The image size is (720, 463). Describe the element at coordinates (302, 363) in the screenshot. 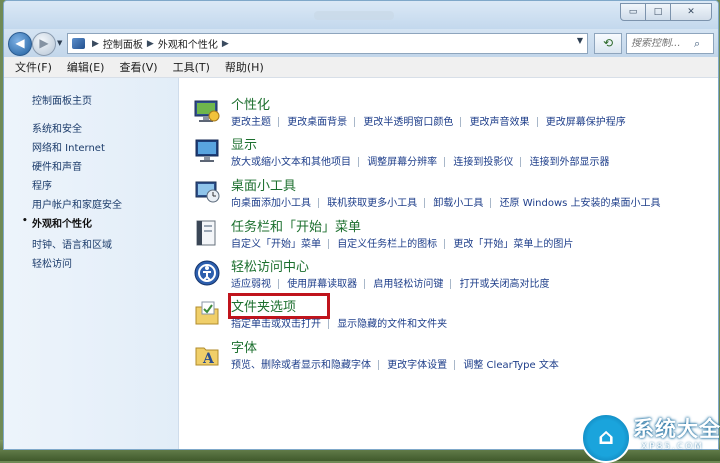

I see `link-preview-fonts: 预览、删除或者显示和隐藏字体` at that location.